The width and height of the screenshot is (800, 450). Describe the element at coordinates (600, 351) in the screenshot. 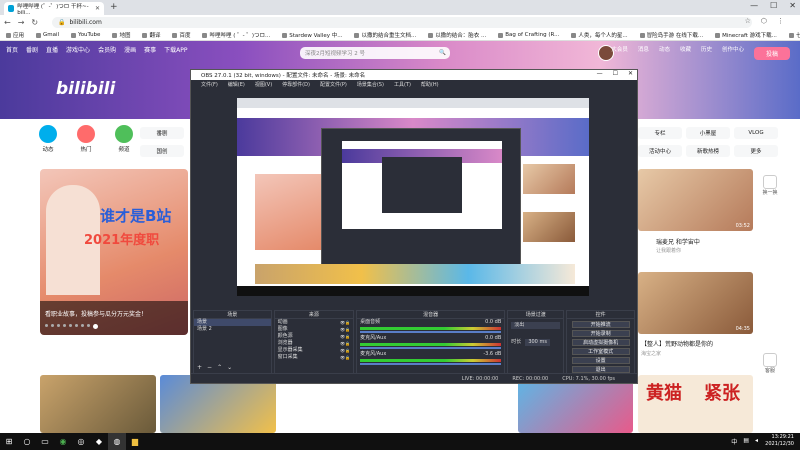

I see `studio-mode-button: 工作室模式` at that location.